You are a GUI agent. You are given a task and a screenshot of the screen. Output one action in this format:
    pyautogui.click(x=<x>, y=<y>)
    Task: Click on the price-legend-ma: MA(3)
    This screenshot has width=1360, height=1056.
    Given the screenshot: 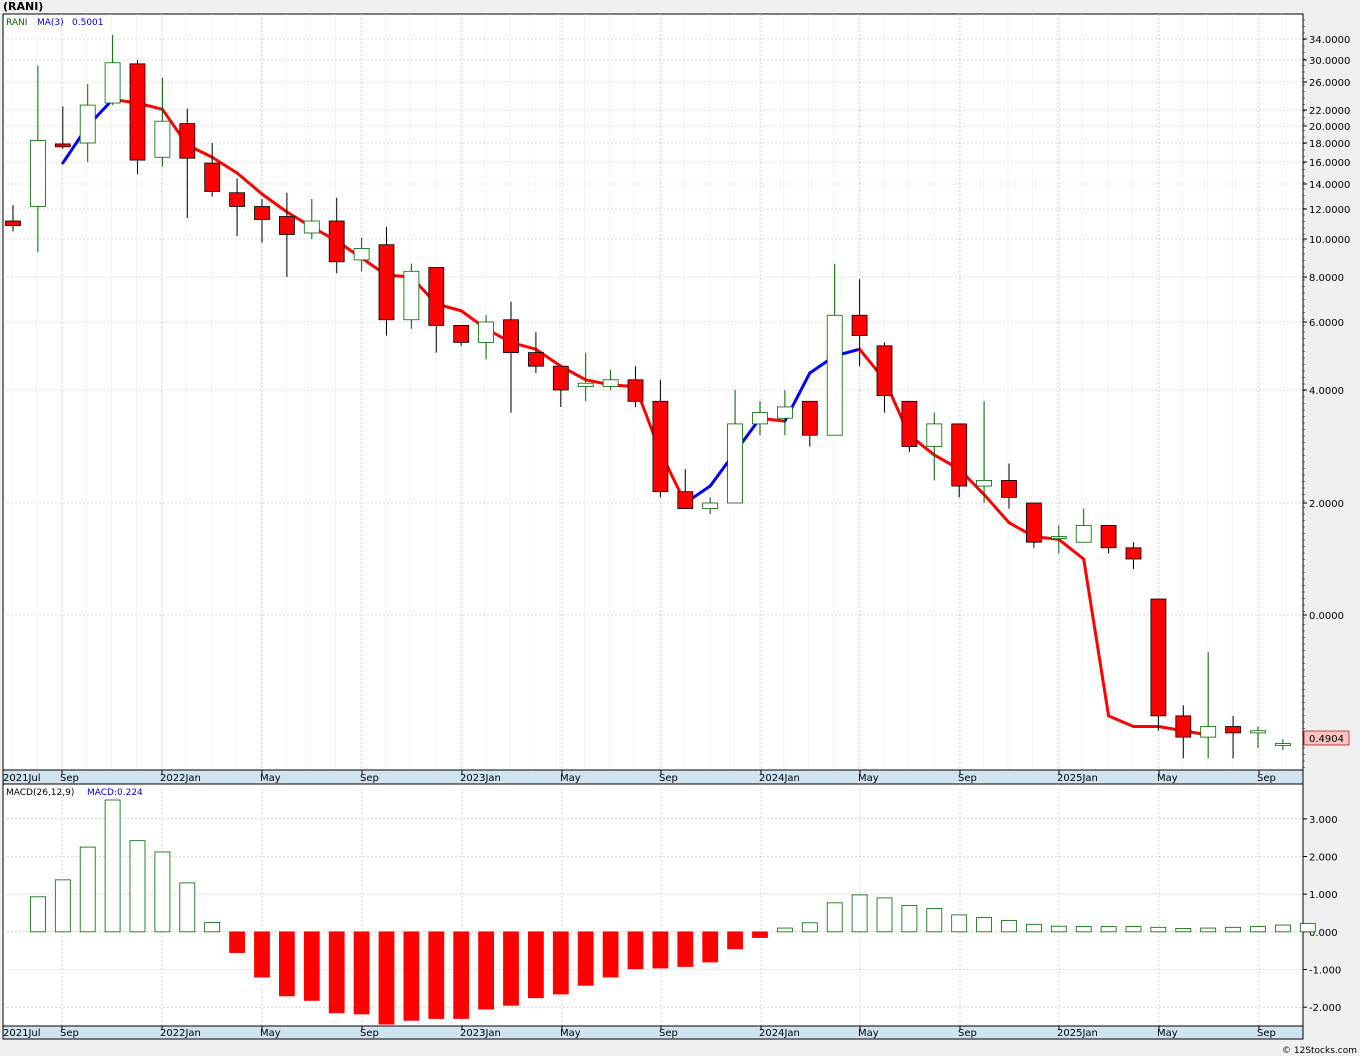 What is the action you would take?
    pyautogui.click(x=50, y=23)
    